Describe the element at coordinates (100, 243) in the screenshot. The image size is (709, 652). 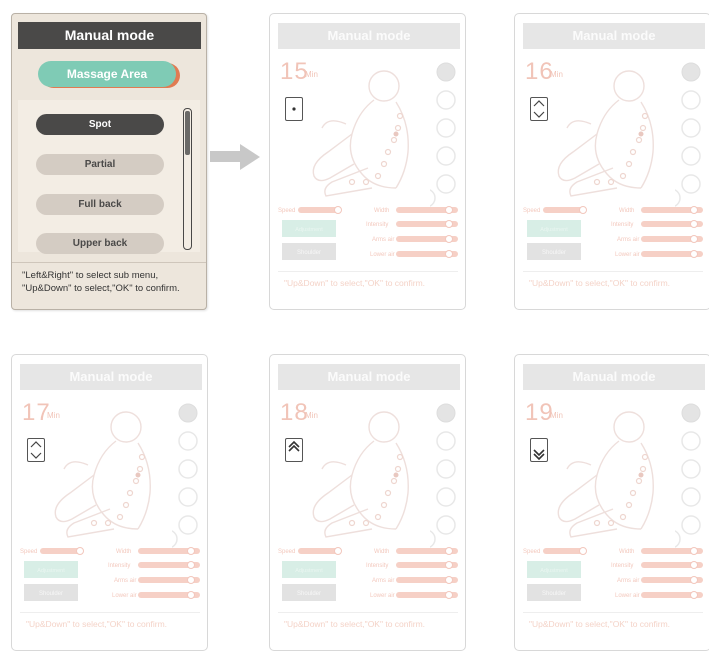
I see `menu-item-upper-back: Upper back` at that location.